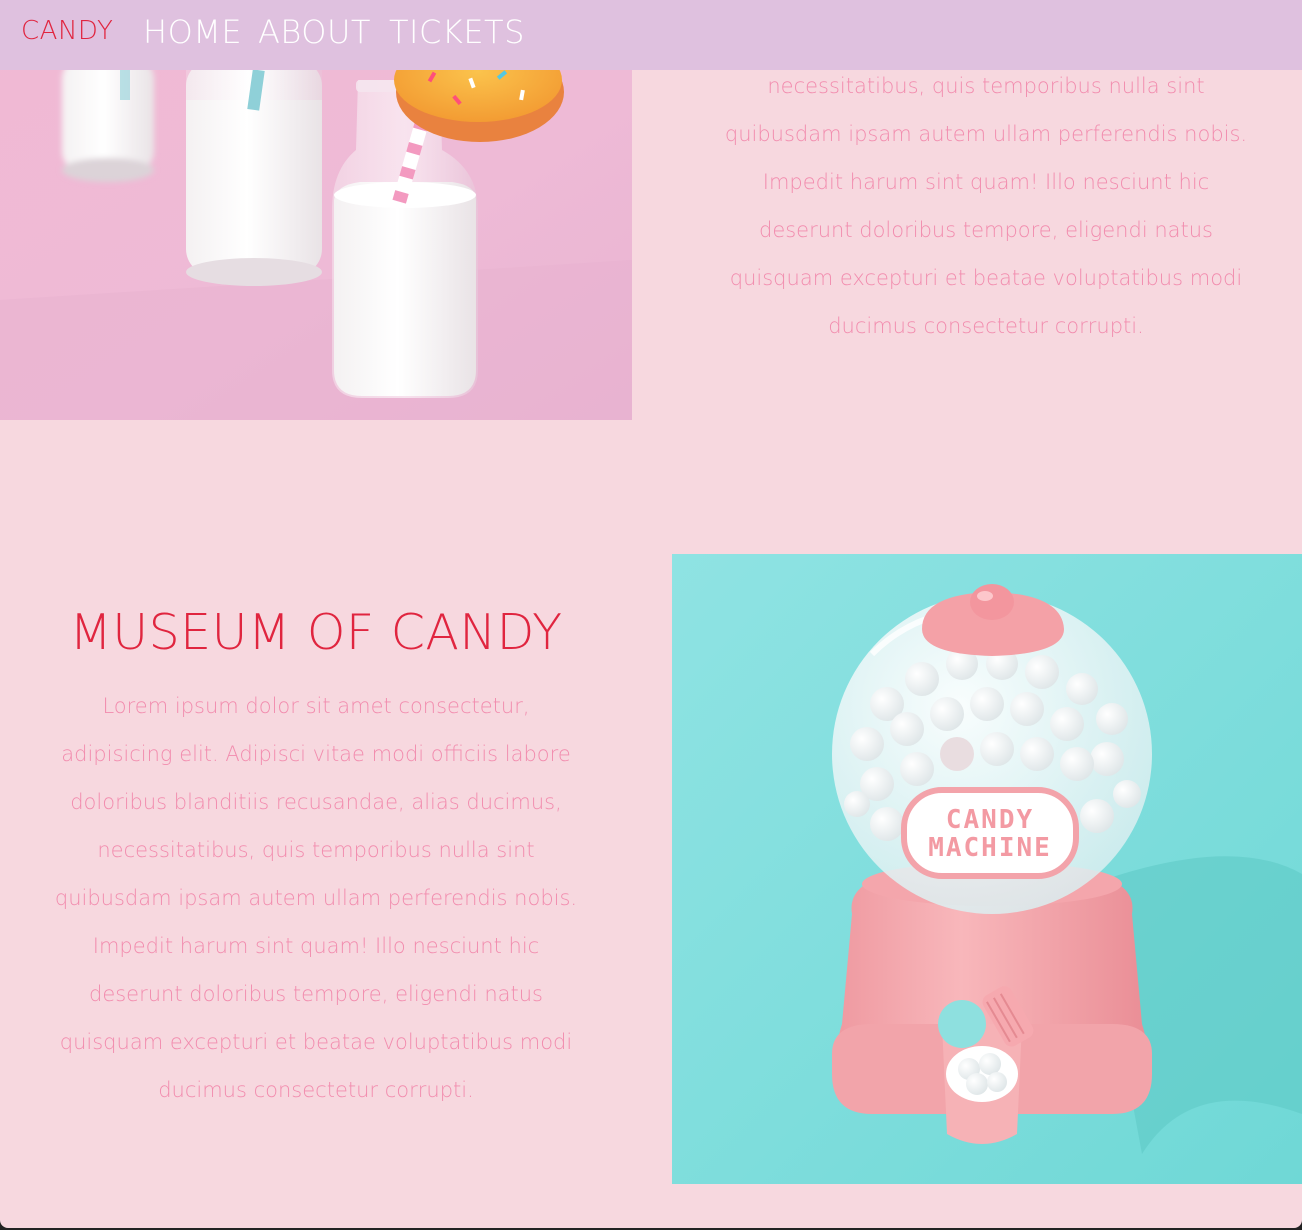 The image size is (1302, 1230). What do you see at coordinates (990, 848) in the screenshot?
I see `candy-machine-label-line2: MACHINE` at bounding box center [990, 848].